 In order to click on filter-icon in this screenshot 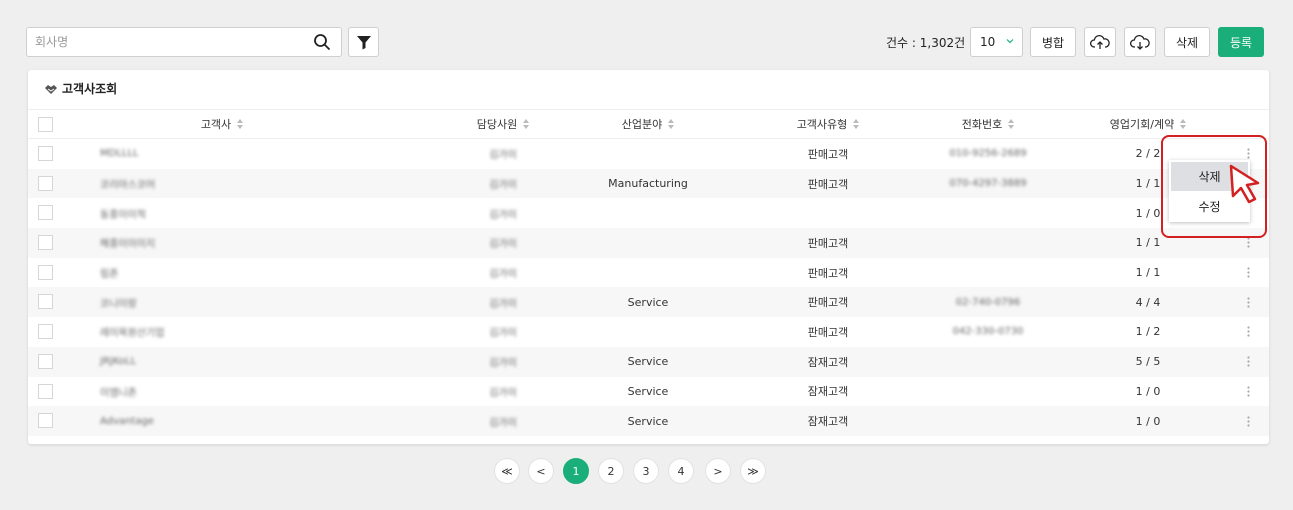, I will do `click(363, 43)`.